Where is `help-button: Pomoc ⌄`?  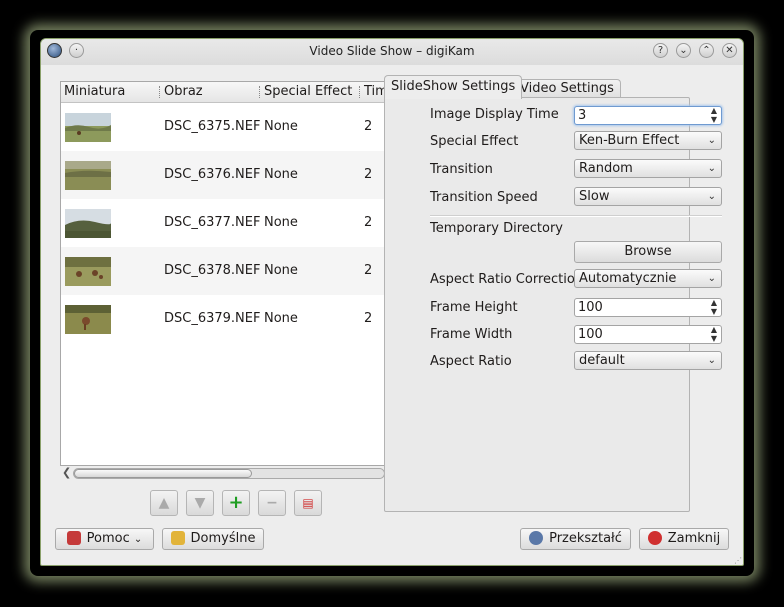
help-button: Pomoc ⌄ is located at coordinates (104, 539).